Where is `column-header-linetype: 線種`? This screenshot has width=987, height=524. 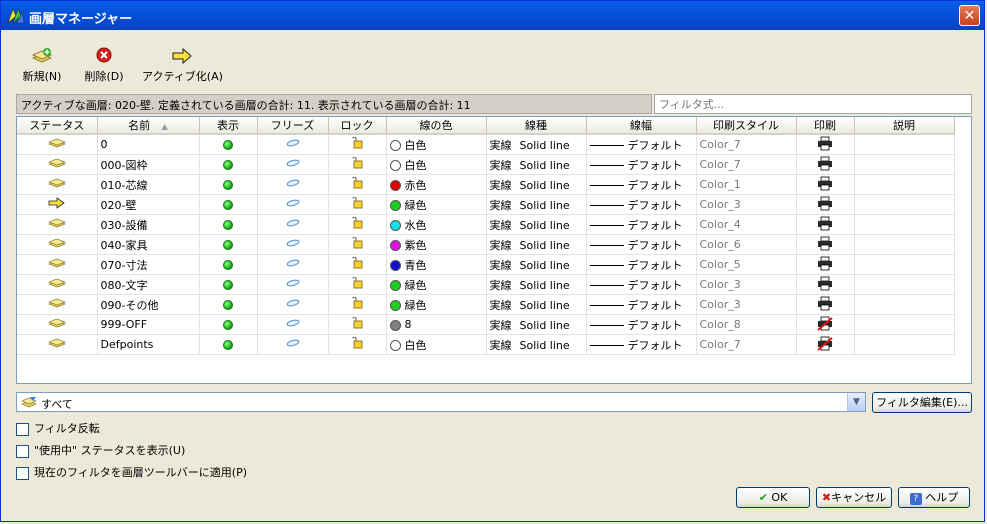
column-header-linetype: 線種 is located at coordinates (536, 126).